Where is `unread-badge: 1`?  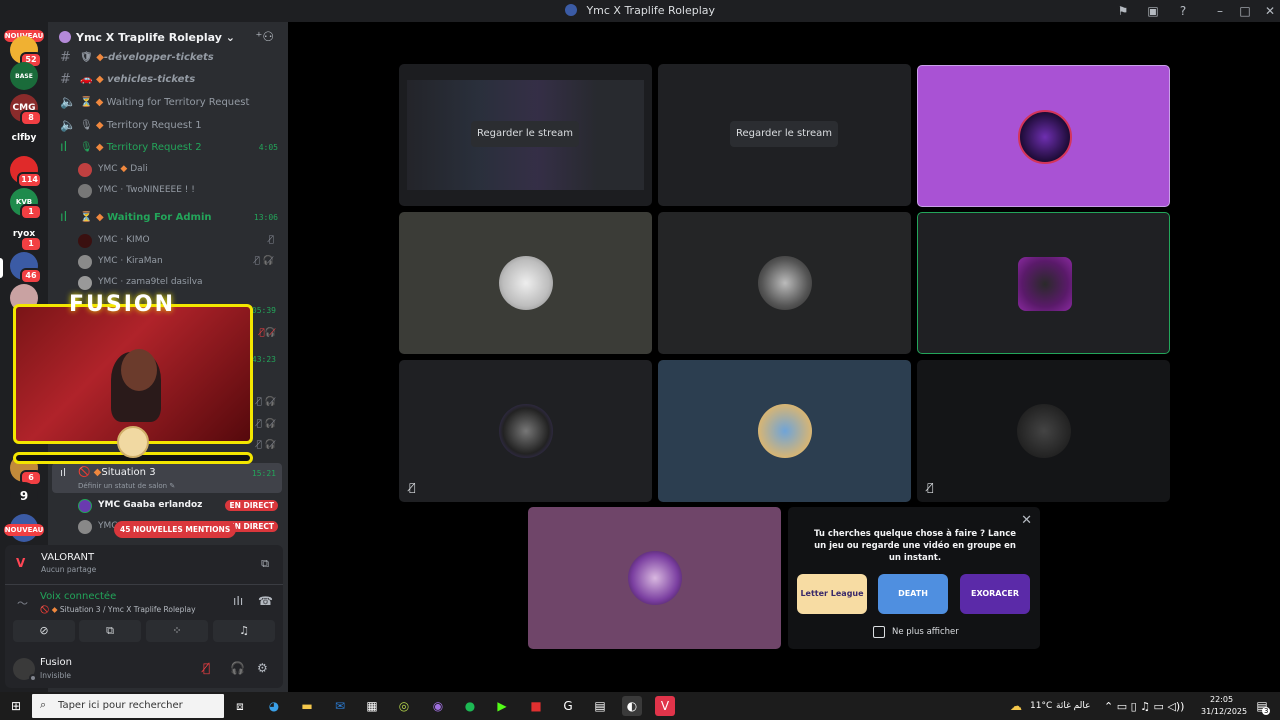
unread-badge: 1 is located at coordinates (31, 244).